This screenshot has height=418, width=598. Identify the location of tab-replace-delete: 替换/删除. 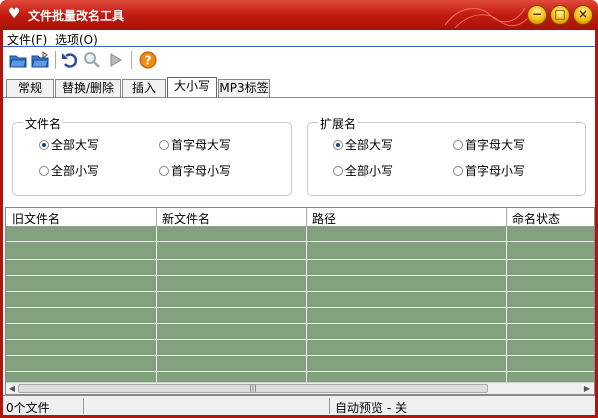
(88, 88).